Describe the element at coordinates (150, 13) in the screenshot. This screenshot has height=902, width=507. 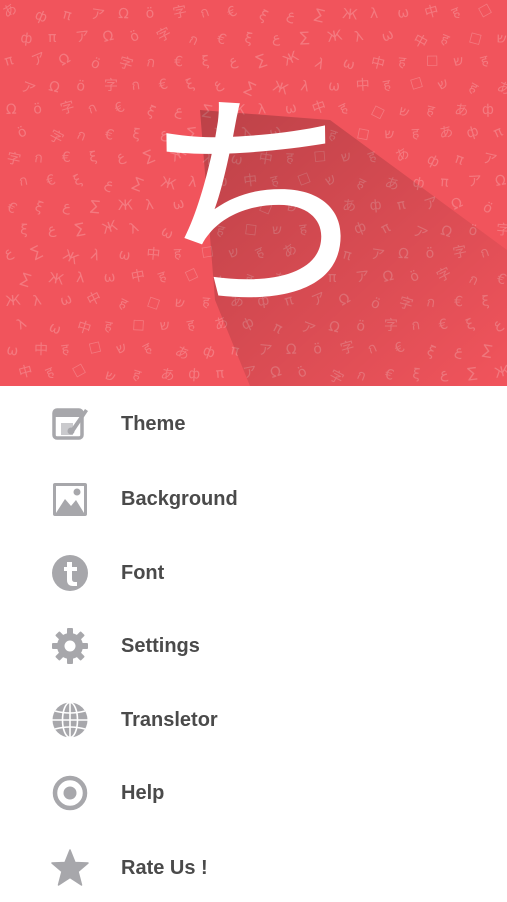
I see `pattern-glyph: ö` at that location.